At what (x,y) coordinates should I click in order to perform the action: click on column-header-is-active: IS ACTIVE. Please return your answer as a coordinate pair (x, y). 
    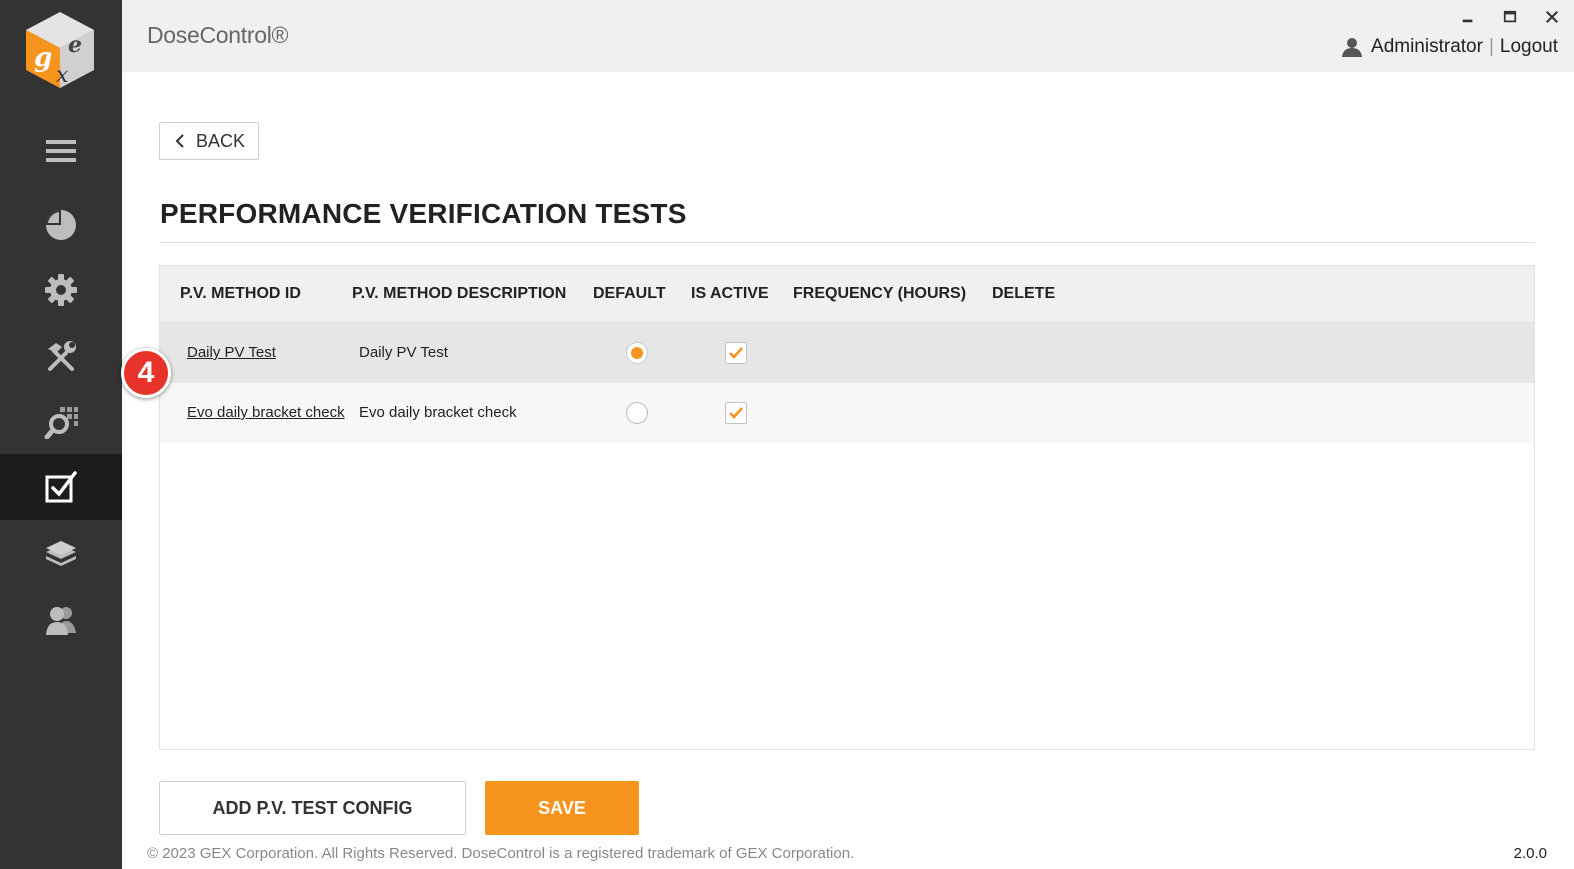
    Looking at the image, I should click on (730, 293).